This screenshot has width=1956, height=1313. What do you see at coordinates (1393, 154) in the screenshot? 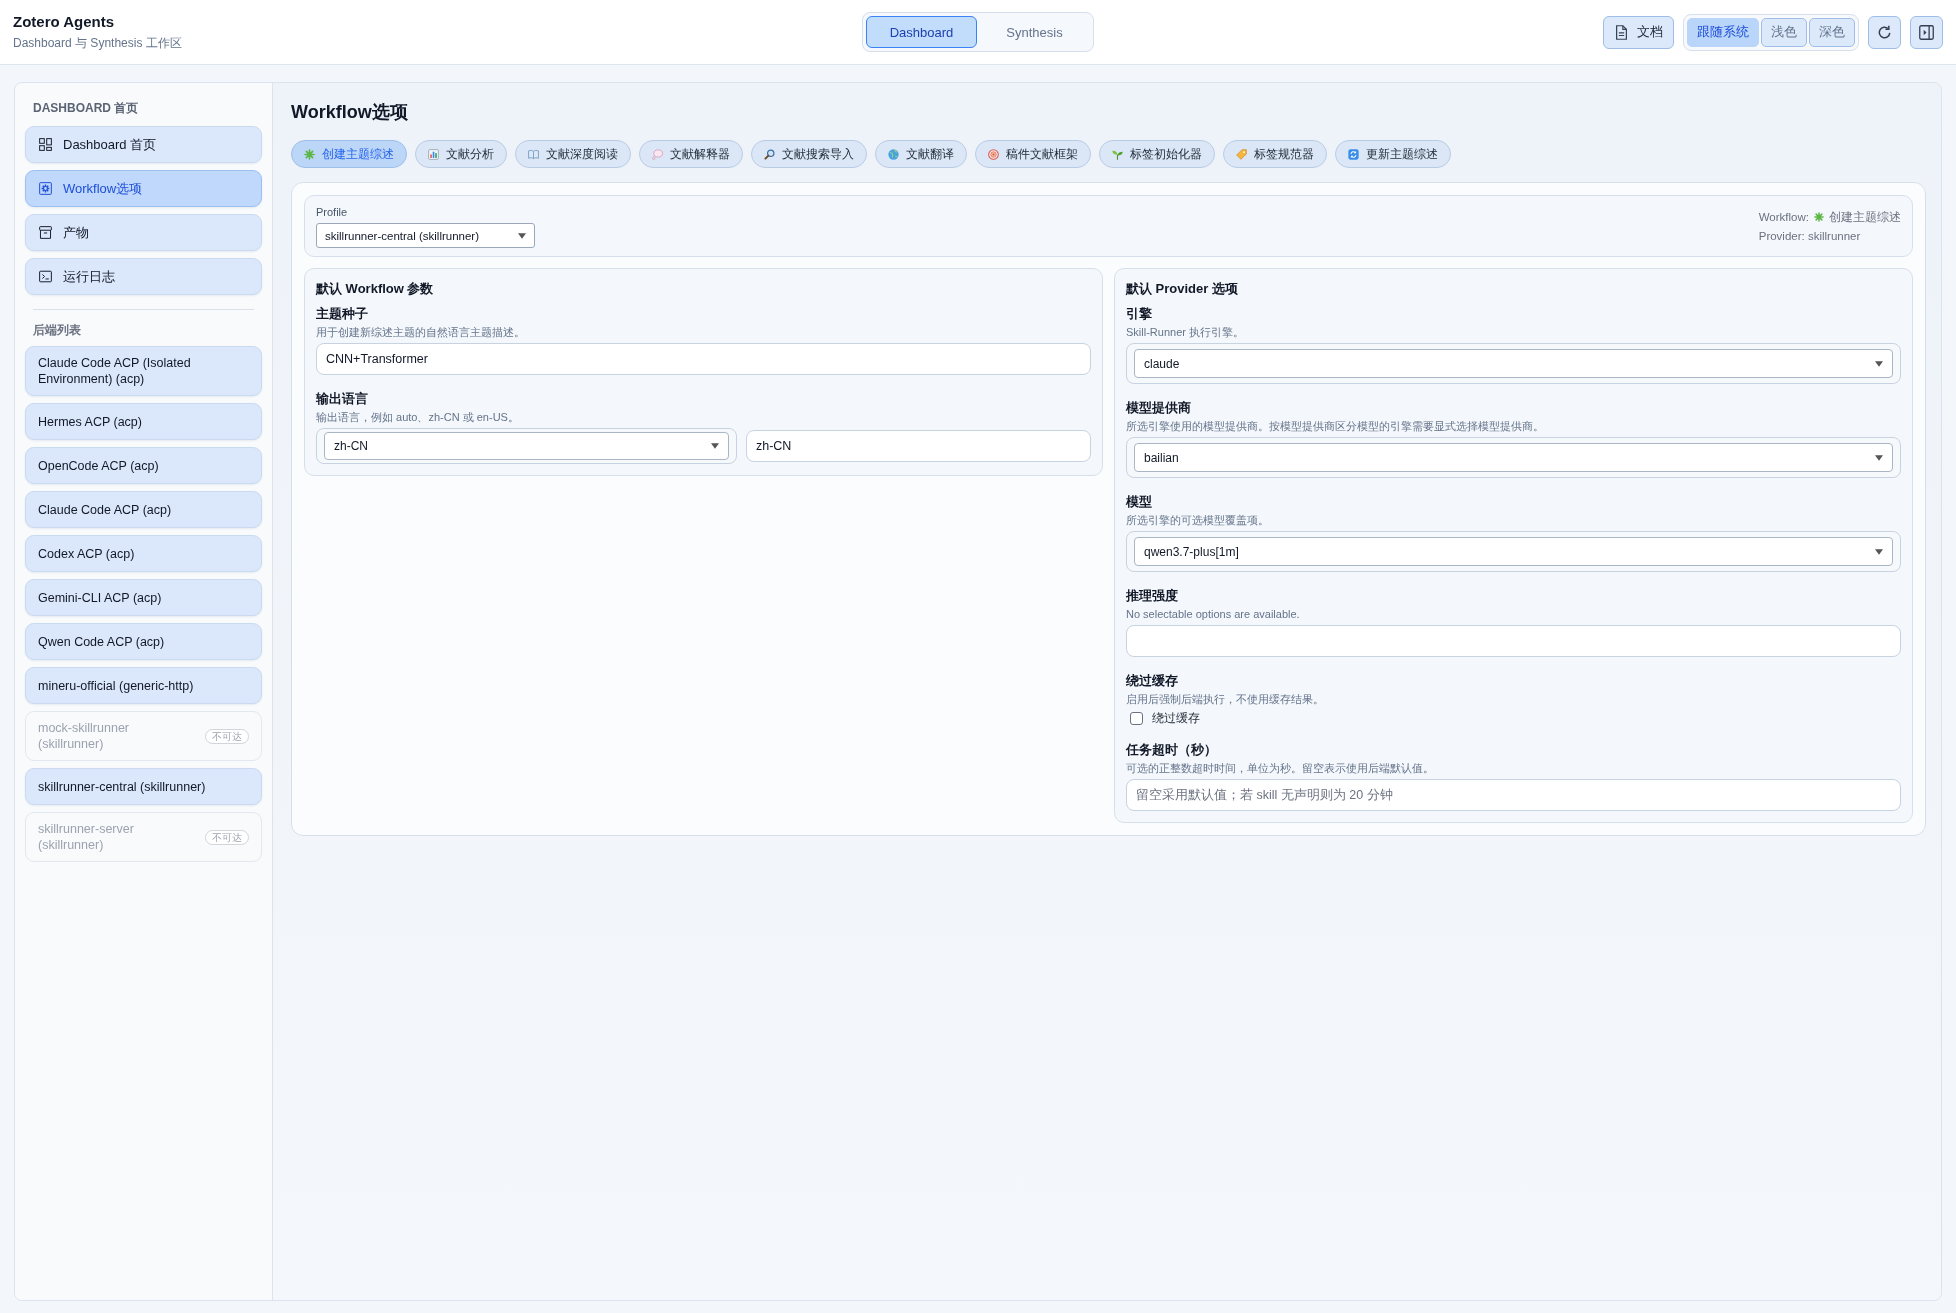
I see `workflow-tab: 更新主题综述` at bounding box center [1393, 154].